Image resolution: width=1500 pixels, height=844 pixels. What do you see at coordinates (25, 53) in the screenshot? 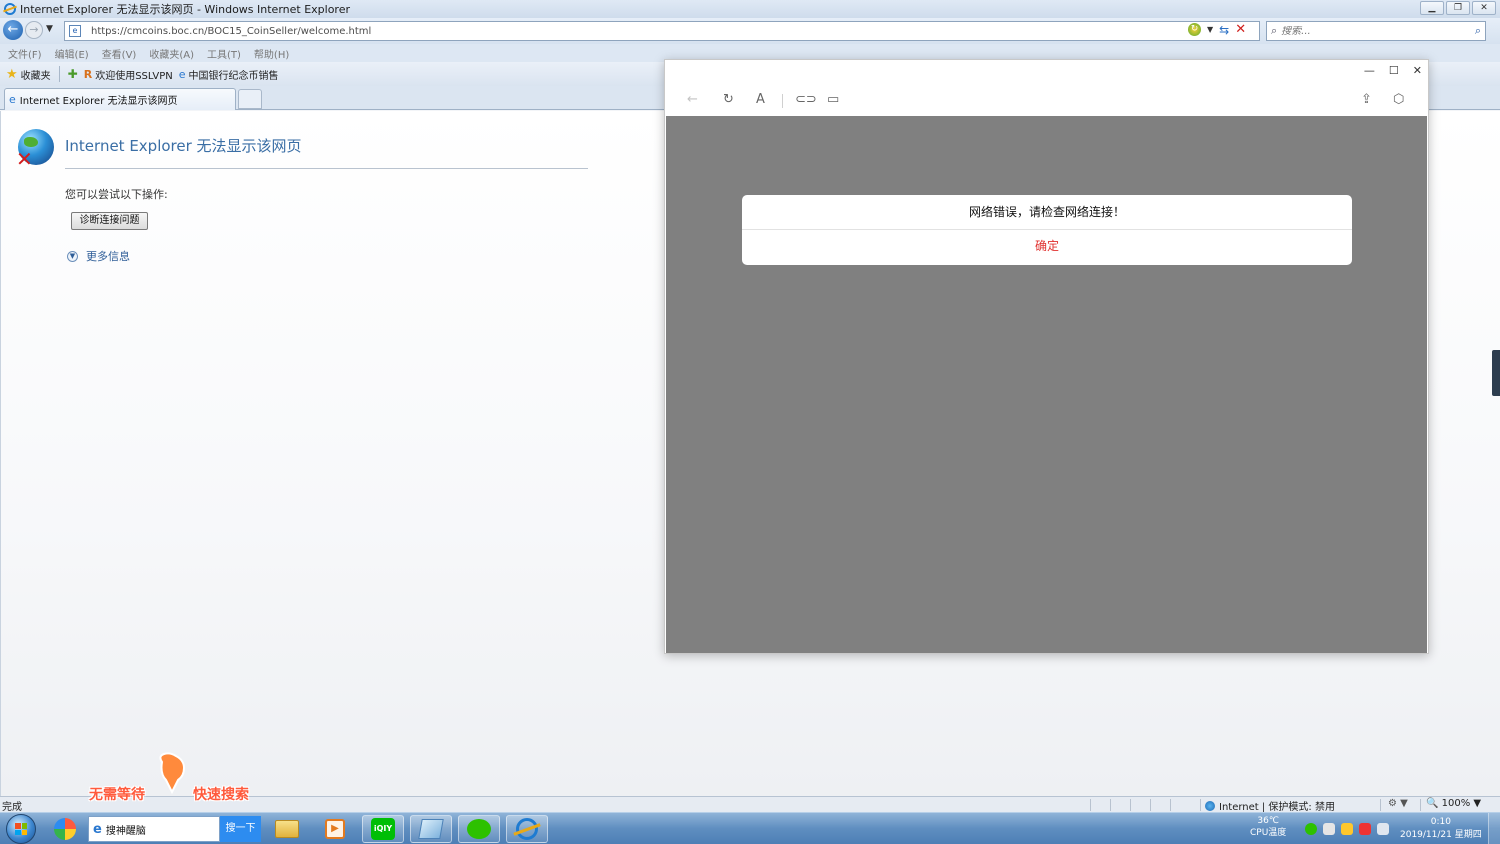
I see `menu-file: 文件(F)` at bounding box center [25, 53].